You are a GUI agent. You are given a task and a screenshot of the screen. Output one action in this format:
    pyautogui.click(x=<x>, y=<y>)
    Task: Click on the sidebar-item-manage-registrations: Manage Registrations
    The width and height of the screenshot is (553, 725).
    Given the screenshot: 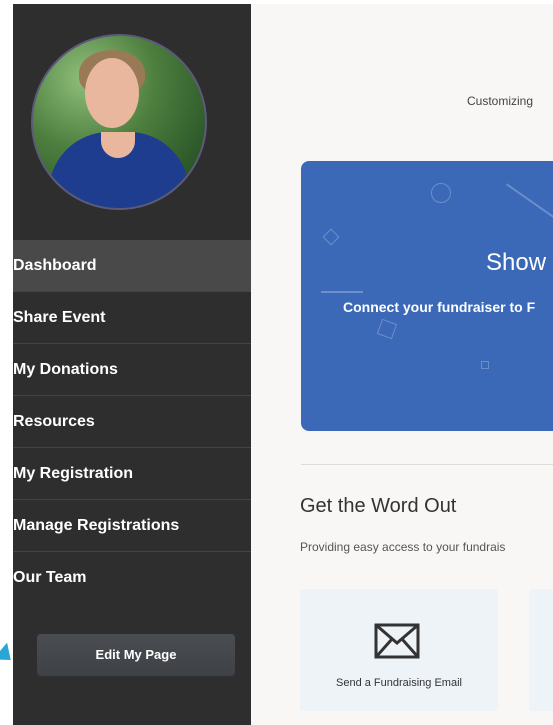 What is the action you would take?
    pyautogui.click(x=132, y=526)
    